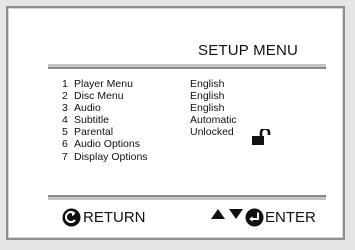 The image size is (355, 250). I want to click on menu-item-player-menu: 1 Player Menu English, so click(182, 84).